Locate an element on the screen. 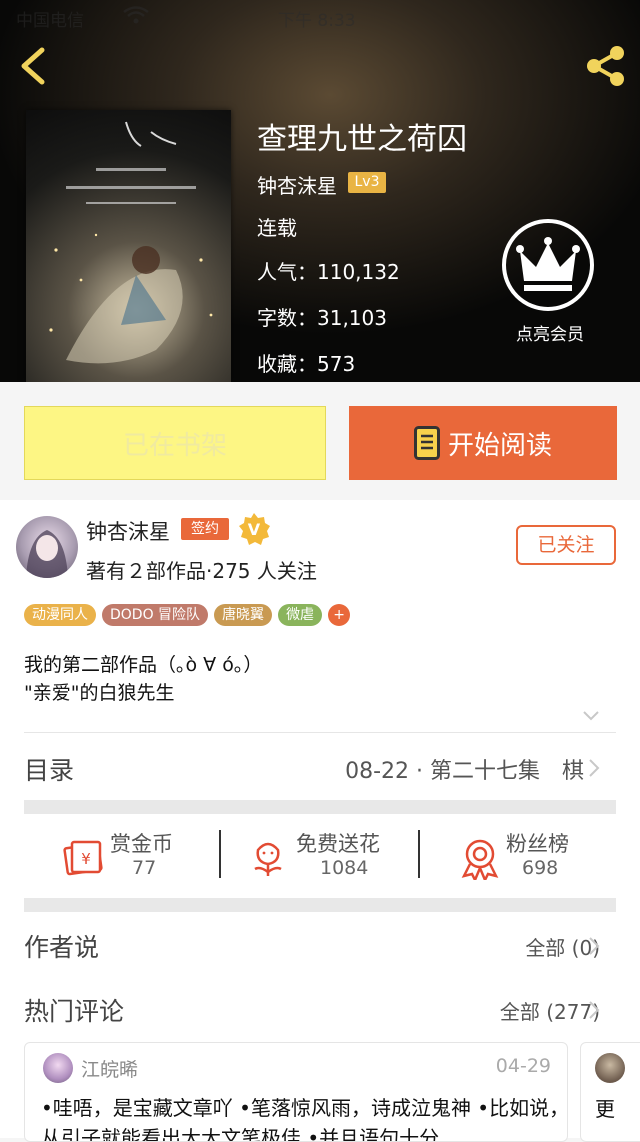 This screenshot has height=1142, width=640. reward-value: 77 is located at coordinates (144, 868).